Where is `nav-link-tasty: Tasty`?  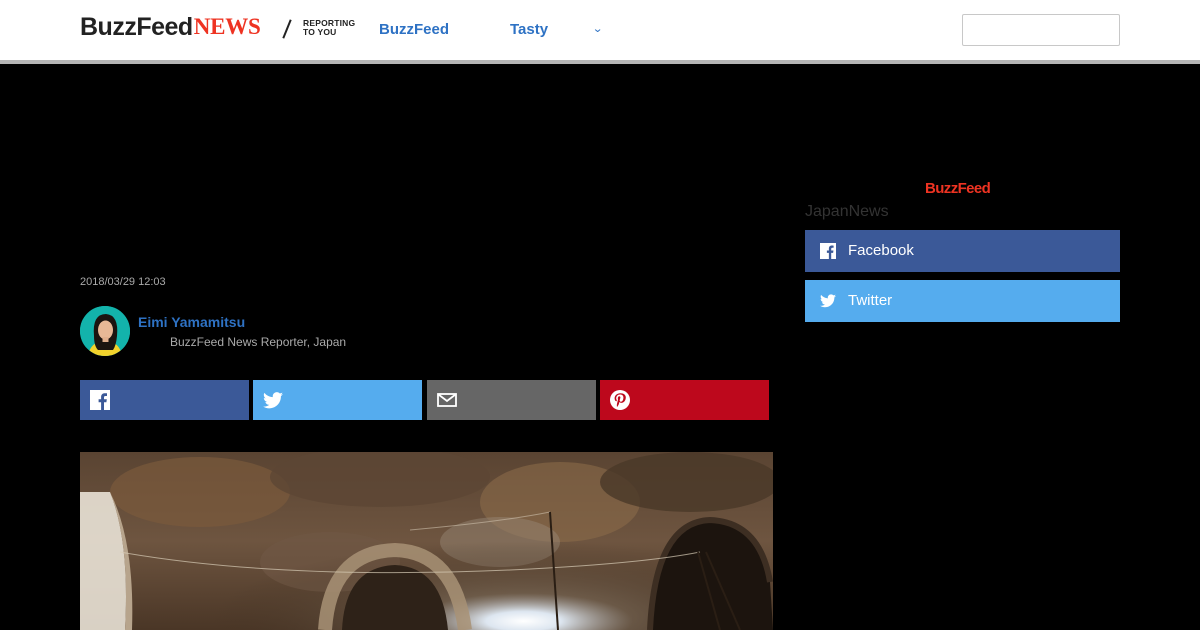
nav-link-tasty: Tasty is located at coordinates (529, 30).